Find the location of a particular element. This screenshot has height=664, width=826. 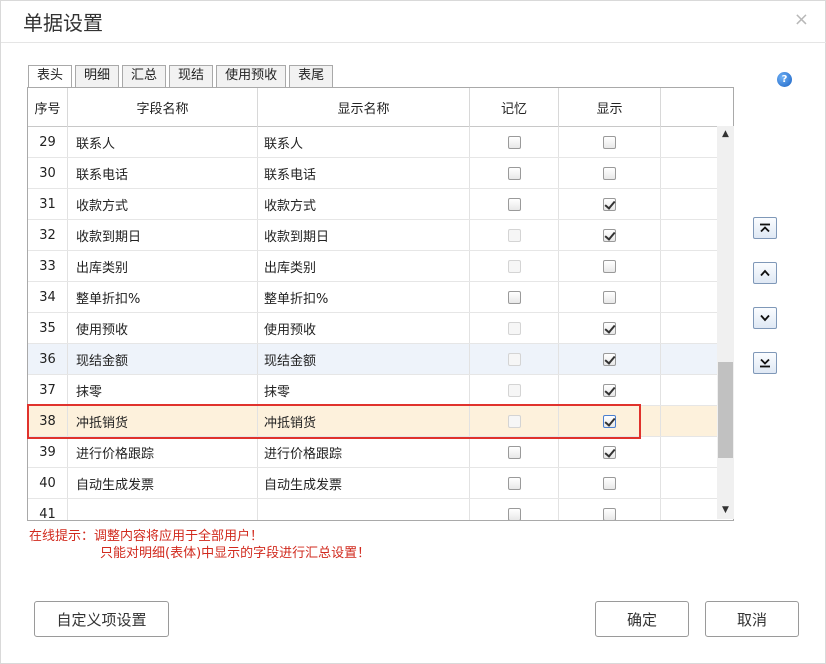

row-number: 36 is located at coordinates (48, 359).